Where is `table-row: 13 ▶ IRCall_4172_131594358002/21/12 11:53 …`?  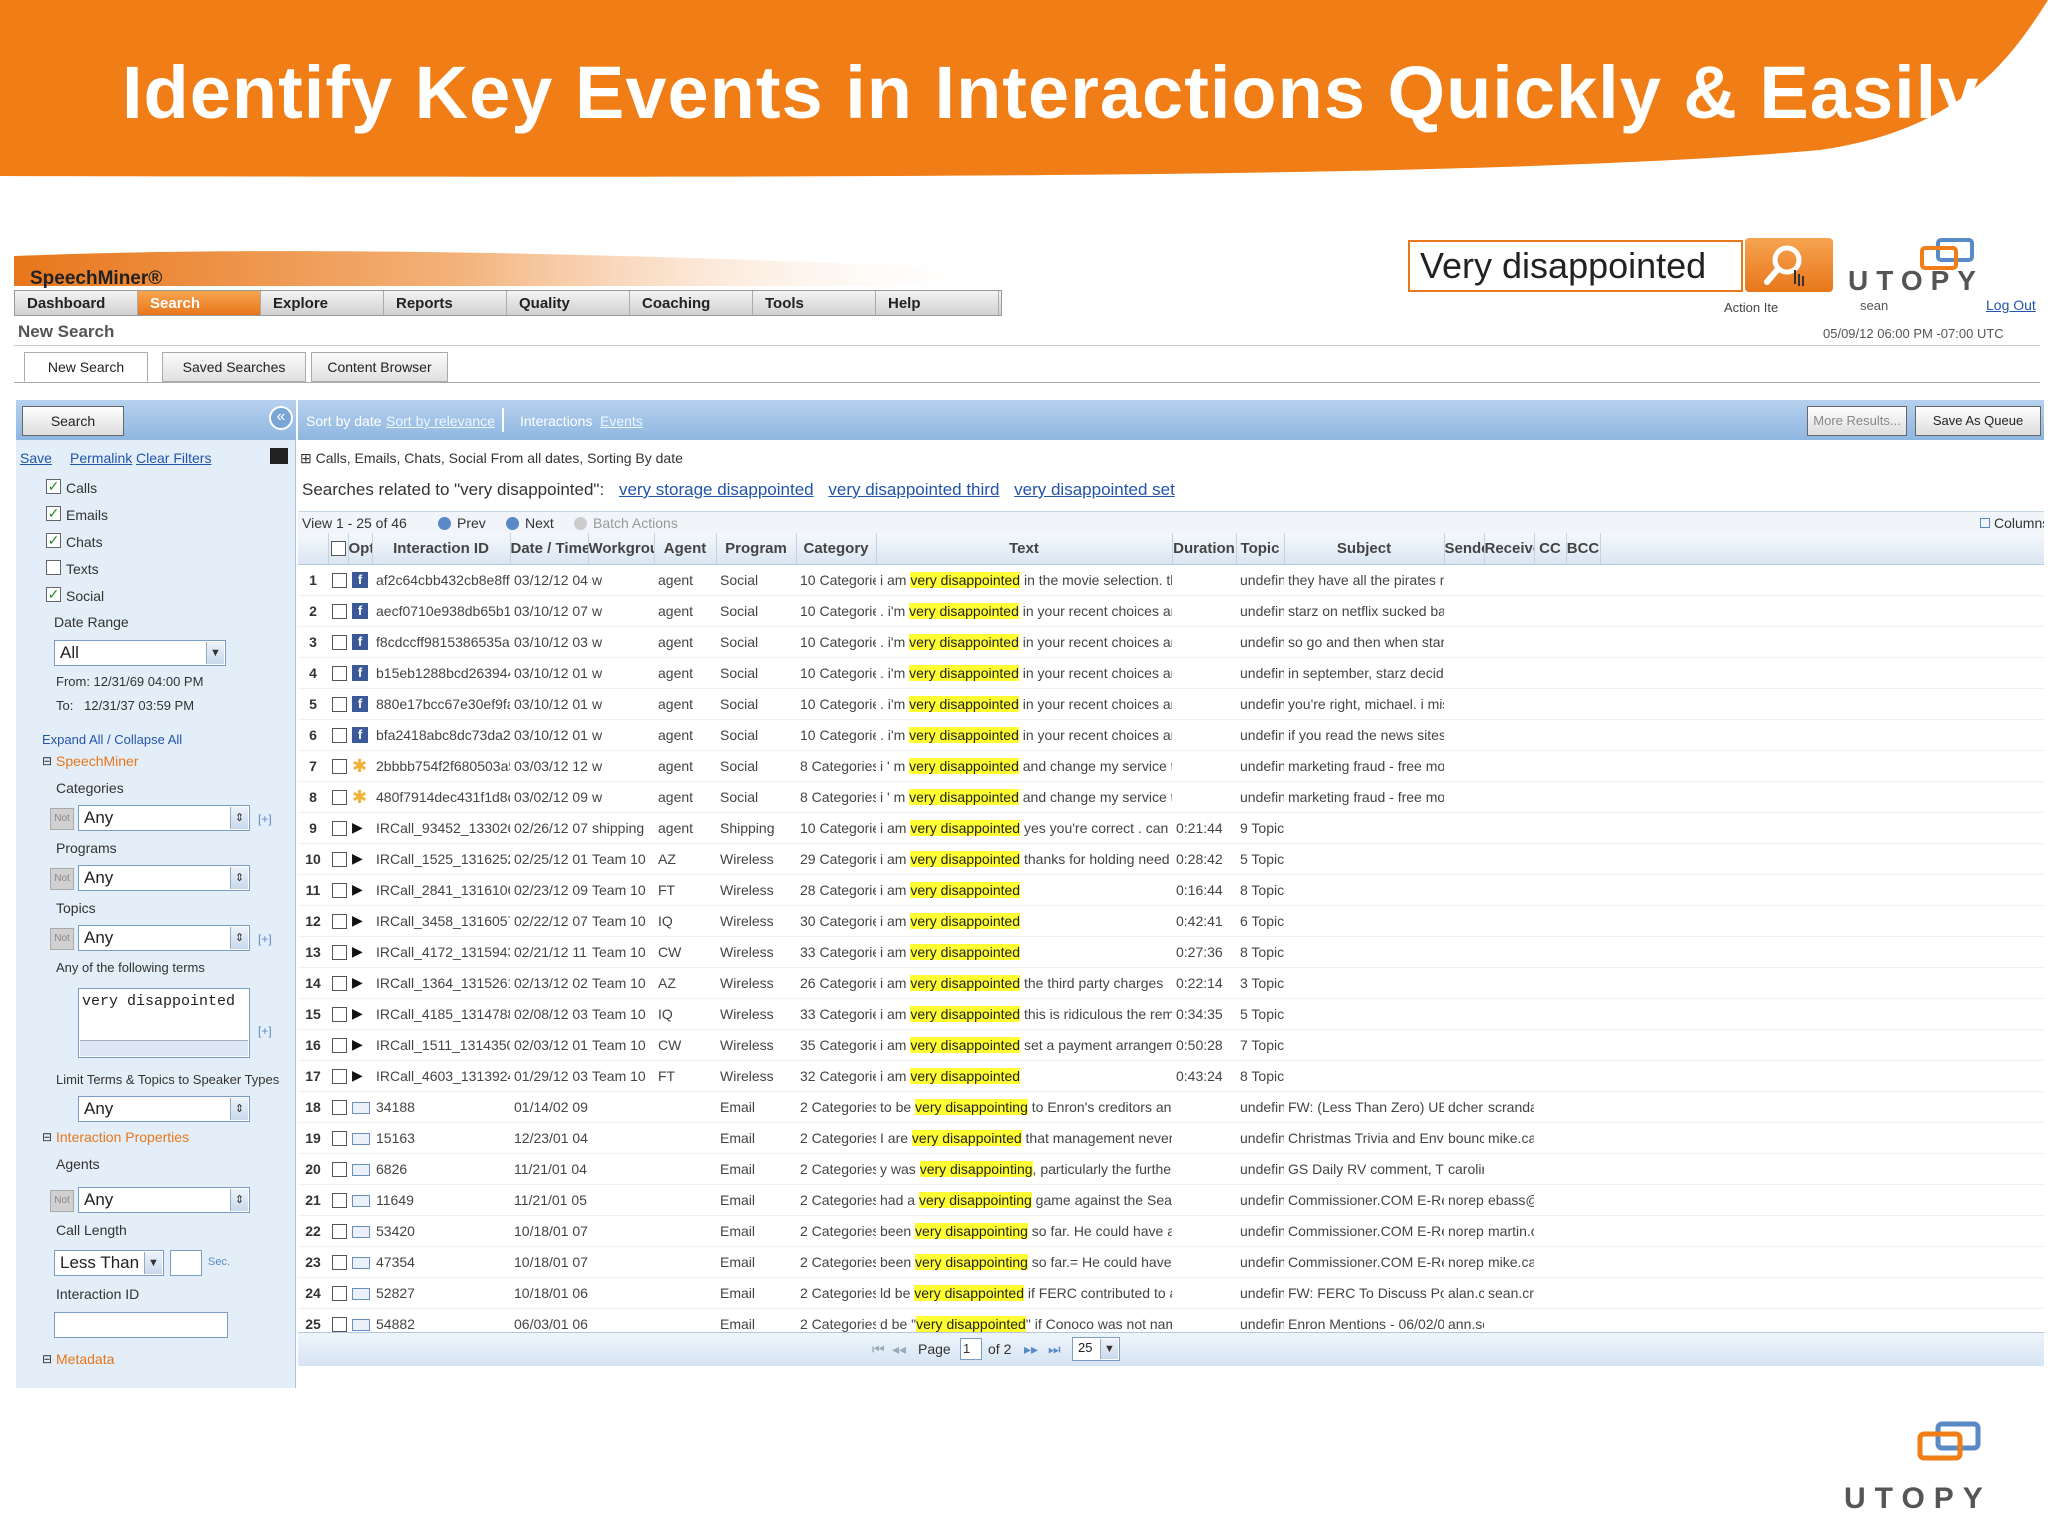 table-row: 13 ▶ IRCall_4172_131594358002/21/12 11:53 … is located at coordinates (1171, 952).